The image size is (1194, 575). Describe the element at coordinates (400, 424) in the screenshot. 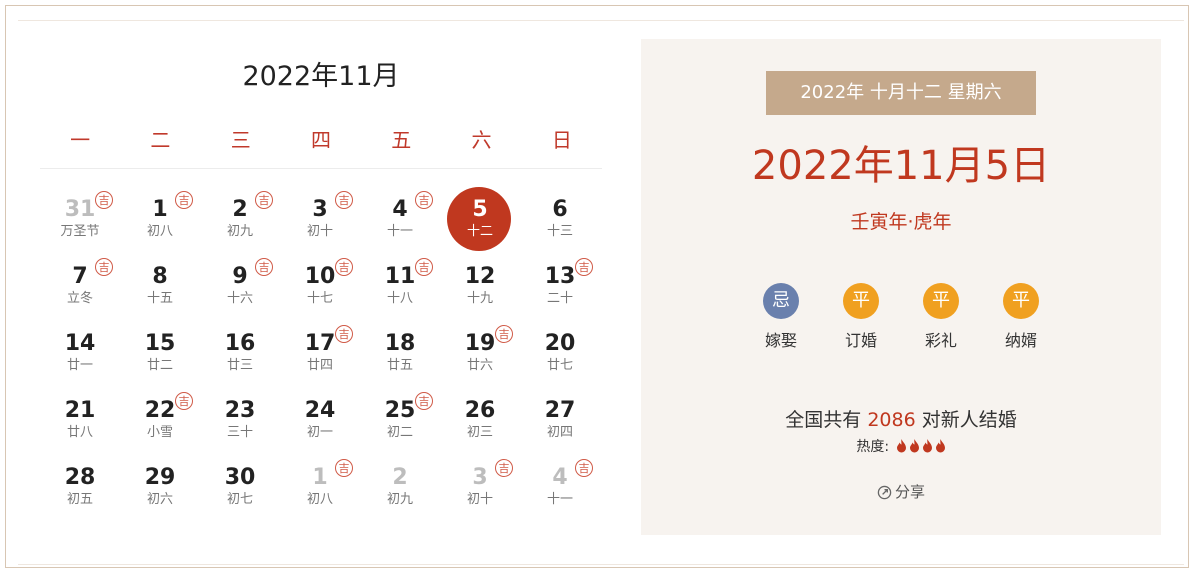

I see `day-cell: 25 初二吉` at that location.